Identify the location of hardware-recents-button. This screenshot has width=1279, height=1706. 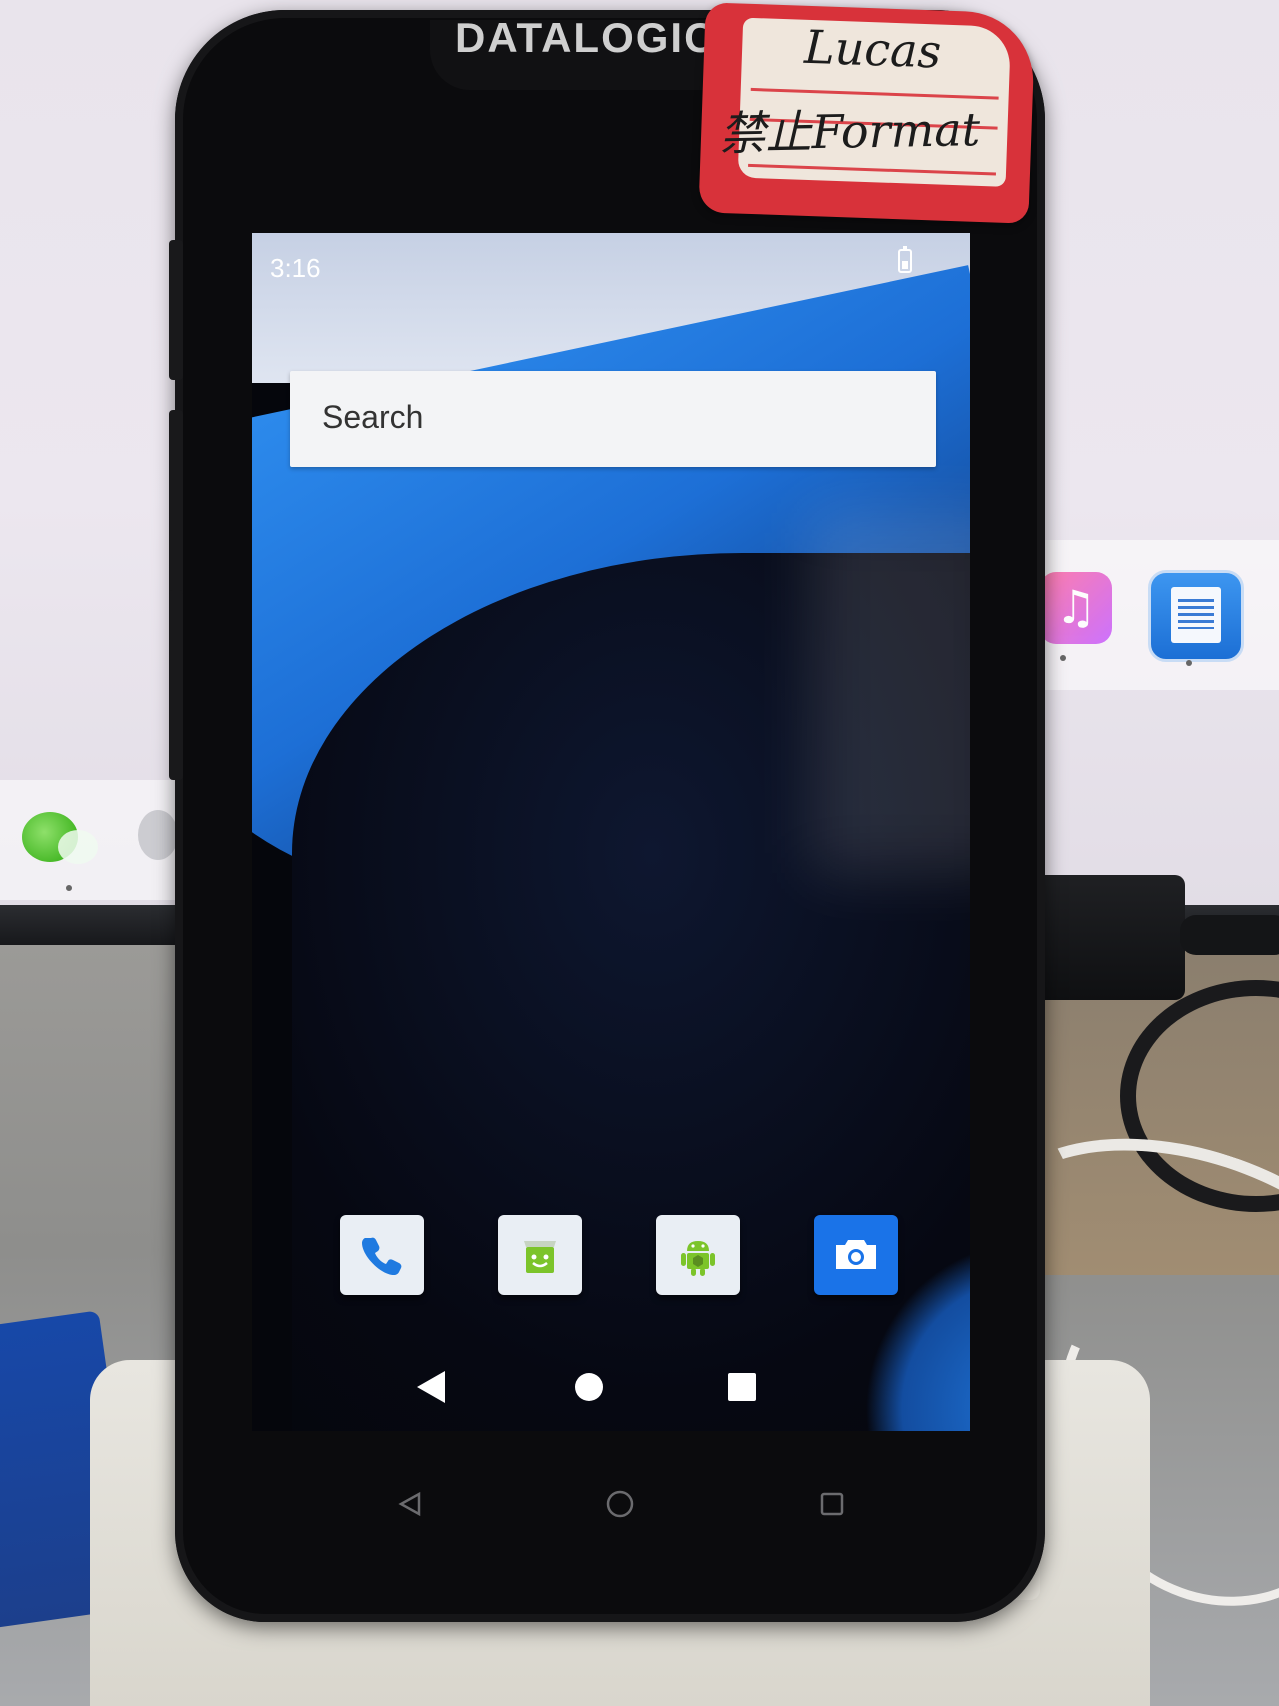
(832, 1506).